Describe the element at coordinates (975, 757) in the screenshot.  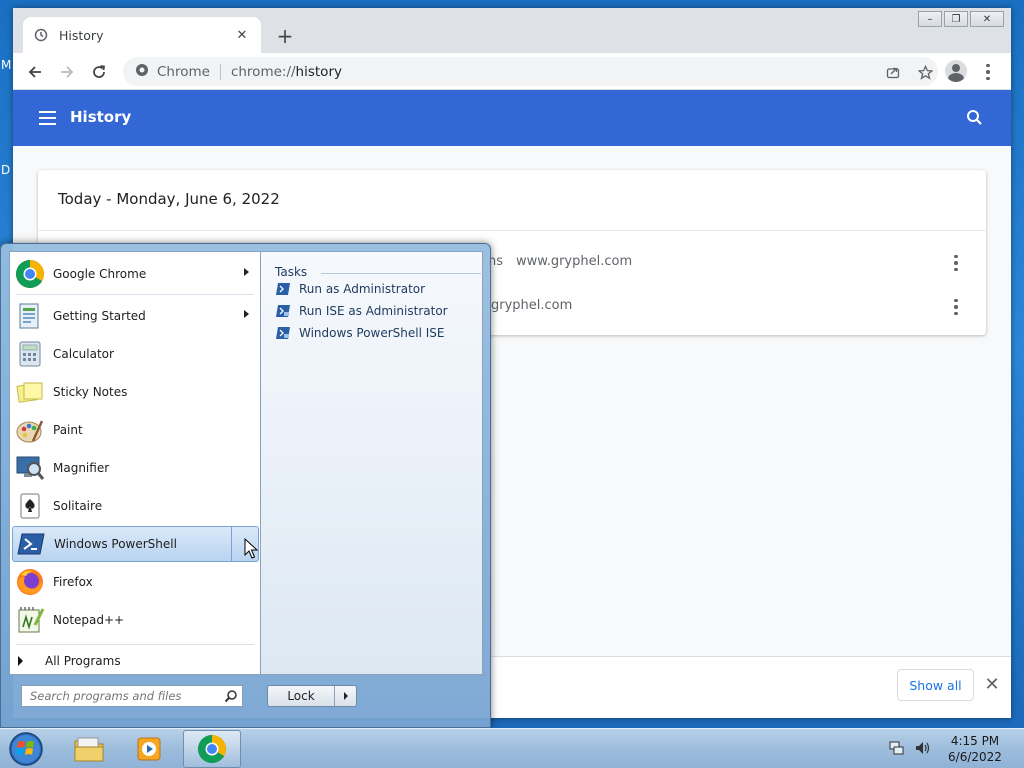
I see `clock-date: 6/6/2022` at that location.